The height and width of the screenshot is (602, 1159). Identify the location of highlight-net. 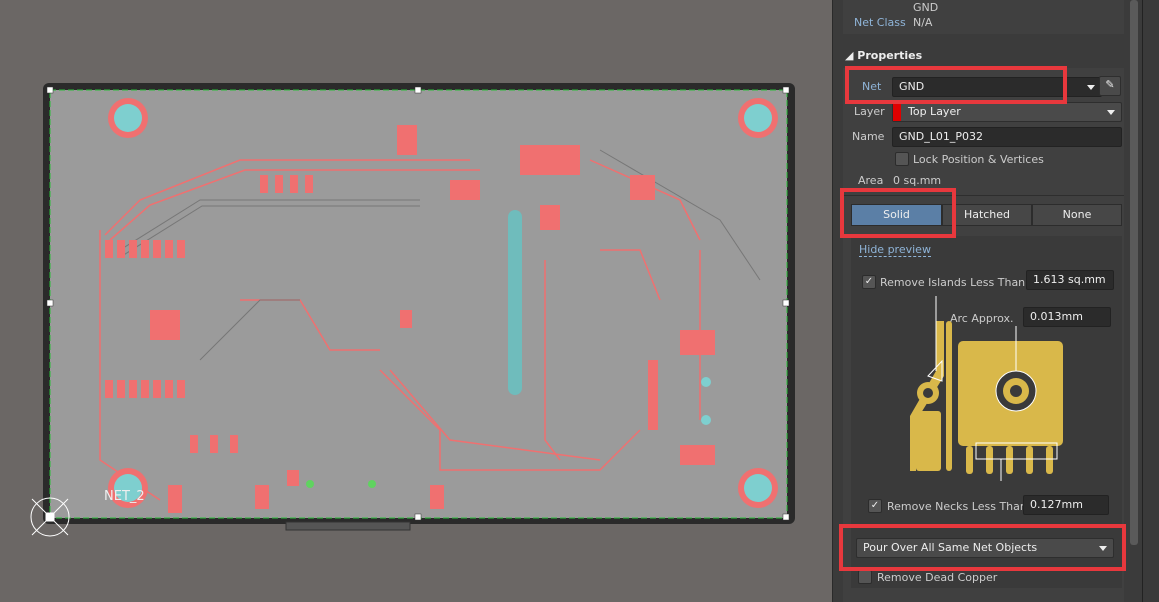
(956, 85).